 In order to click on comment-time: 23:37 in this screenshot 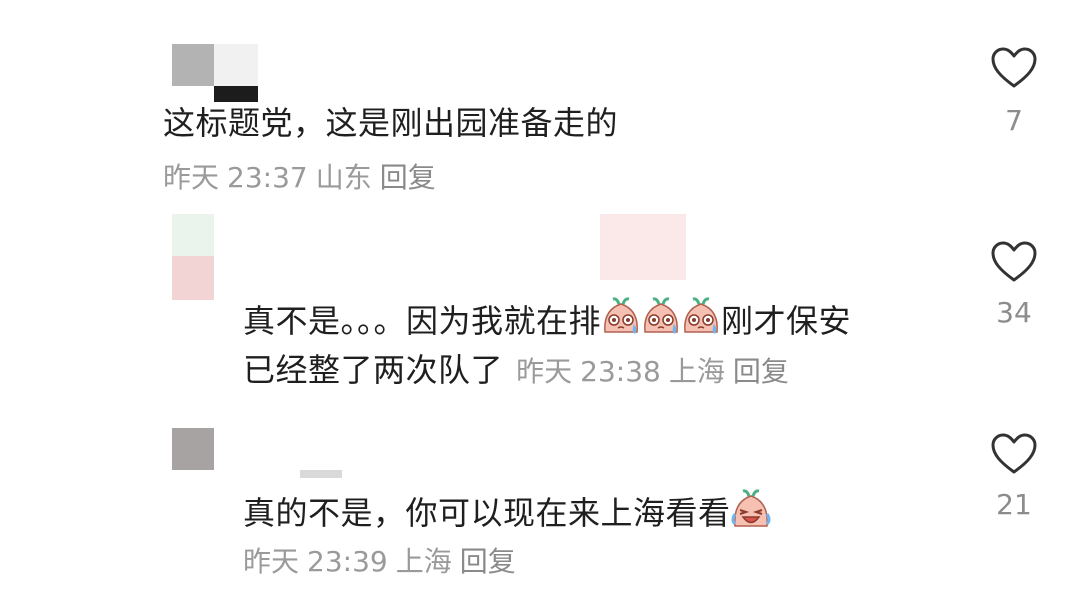, I will do `click(267, 177)`.